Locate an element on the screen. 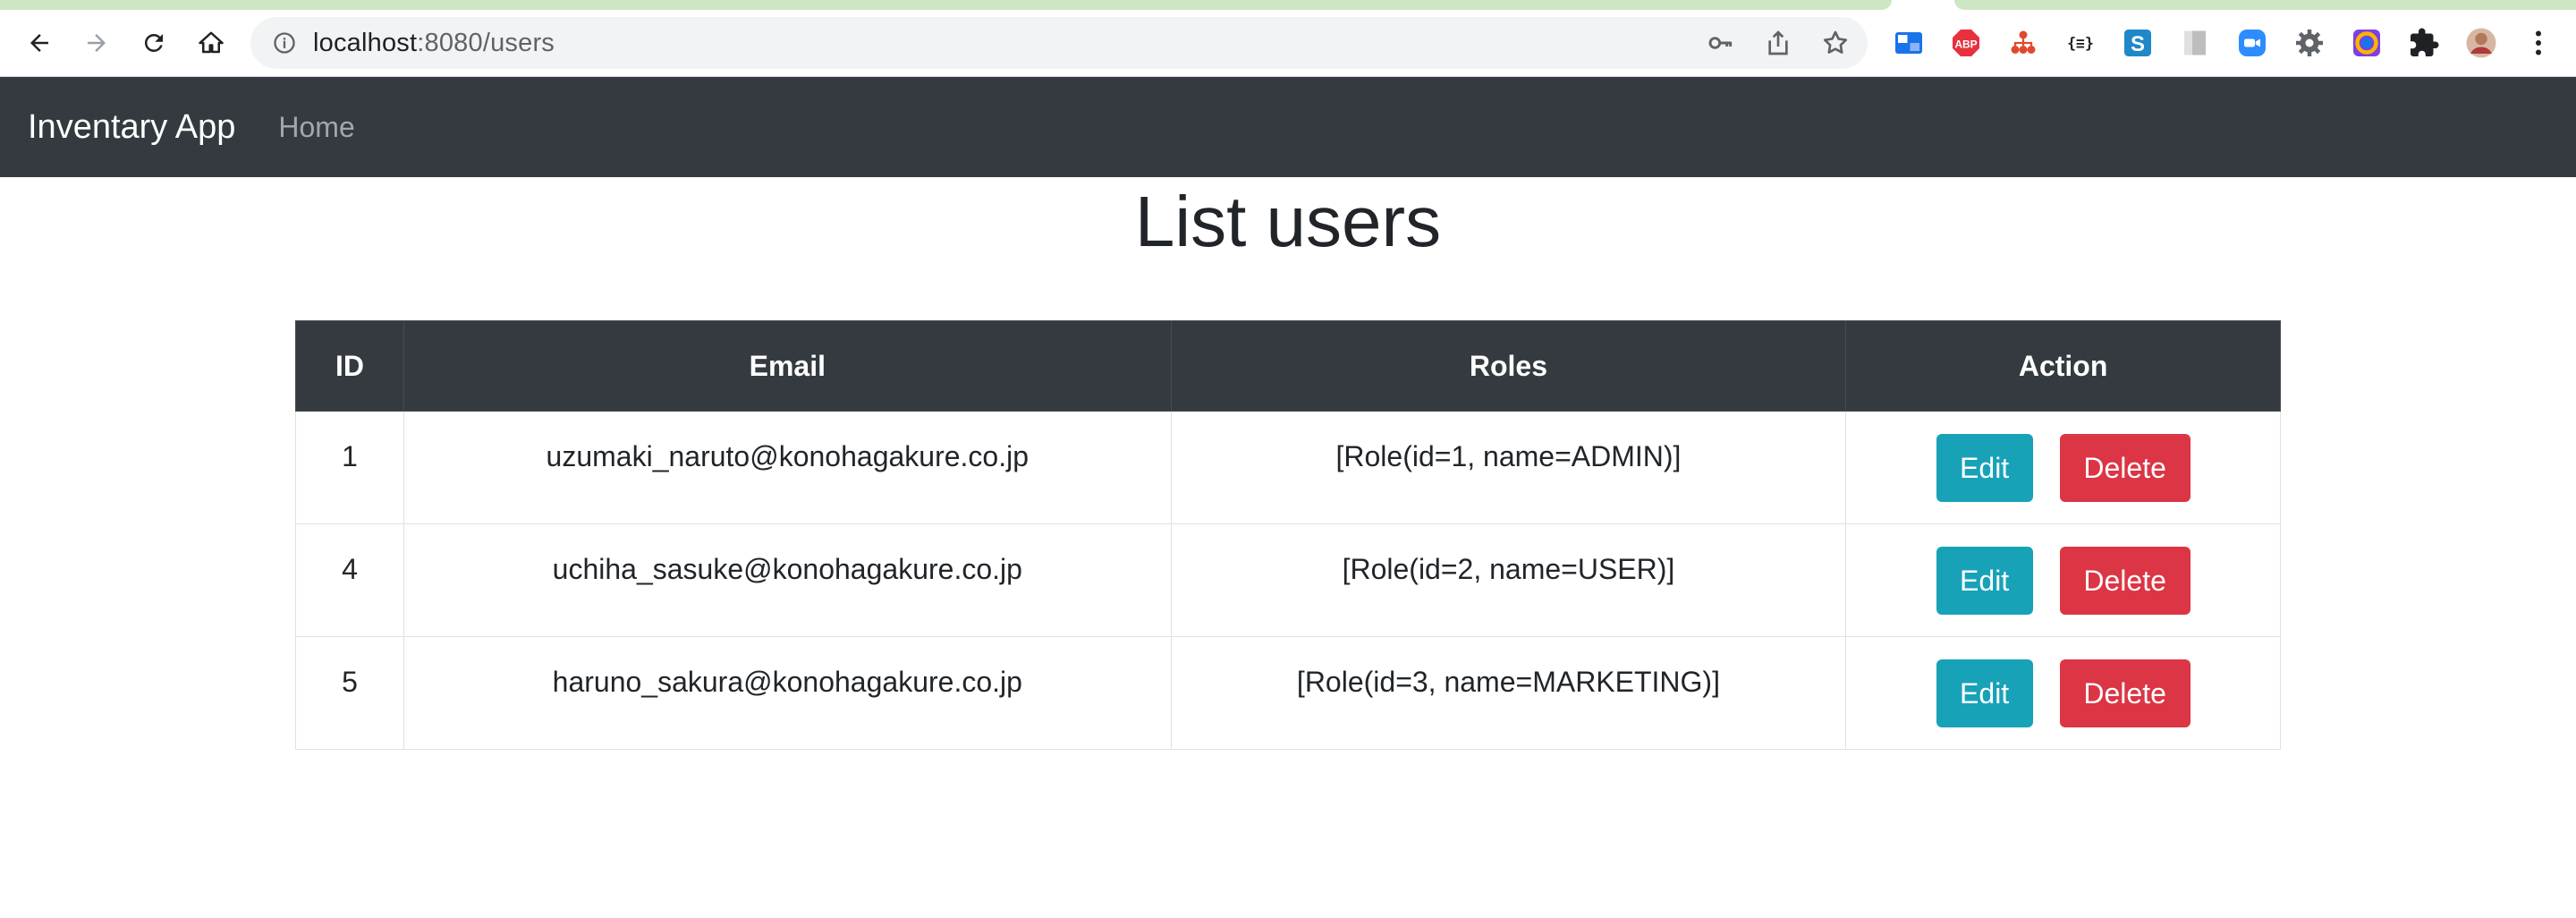 The width and height of the screenshot is (2576, 918). tab-strip-right is located at coordinates (2265, 5).